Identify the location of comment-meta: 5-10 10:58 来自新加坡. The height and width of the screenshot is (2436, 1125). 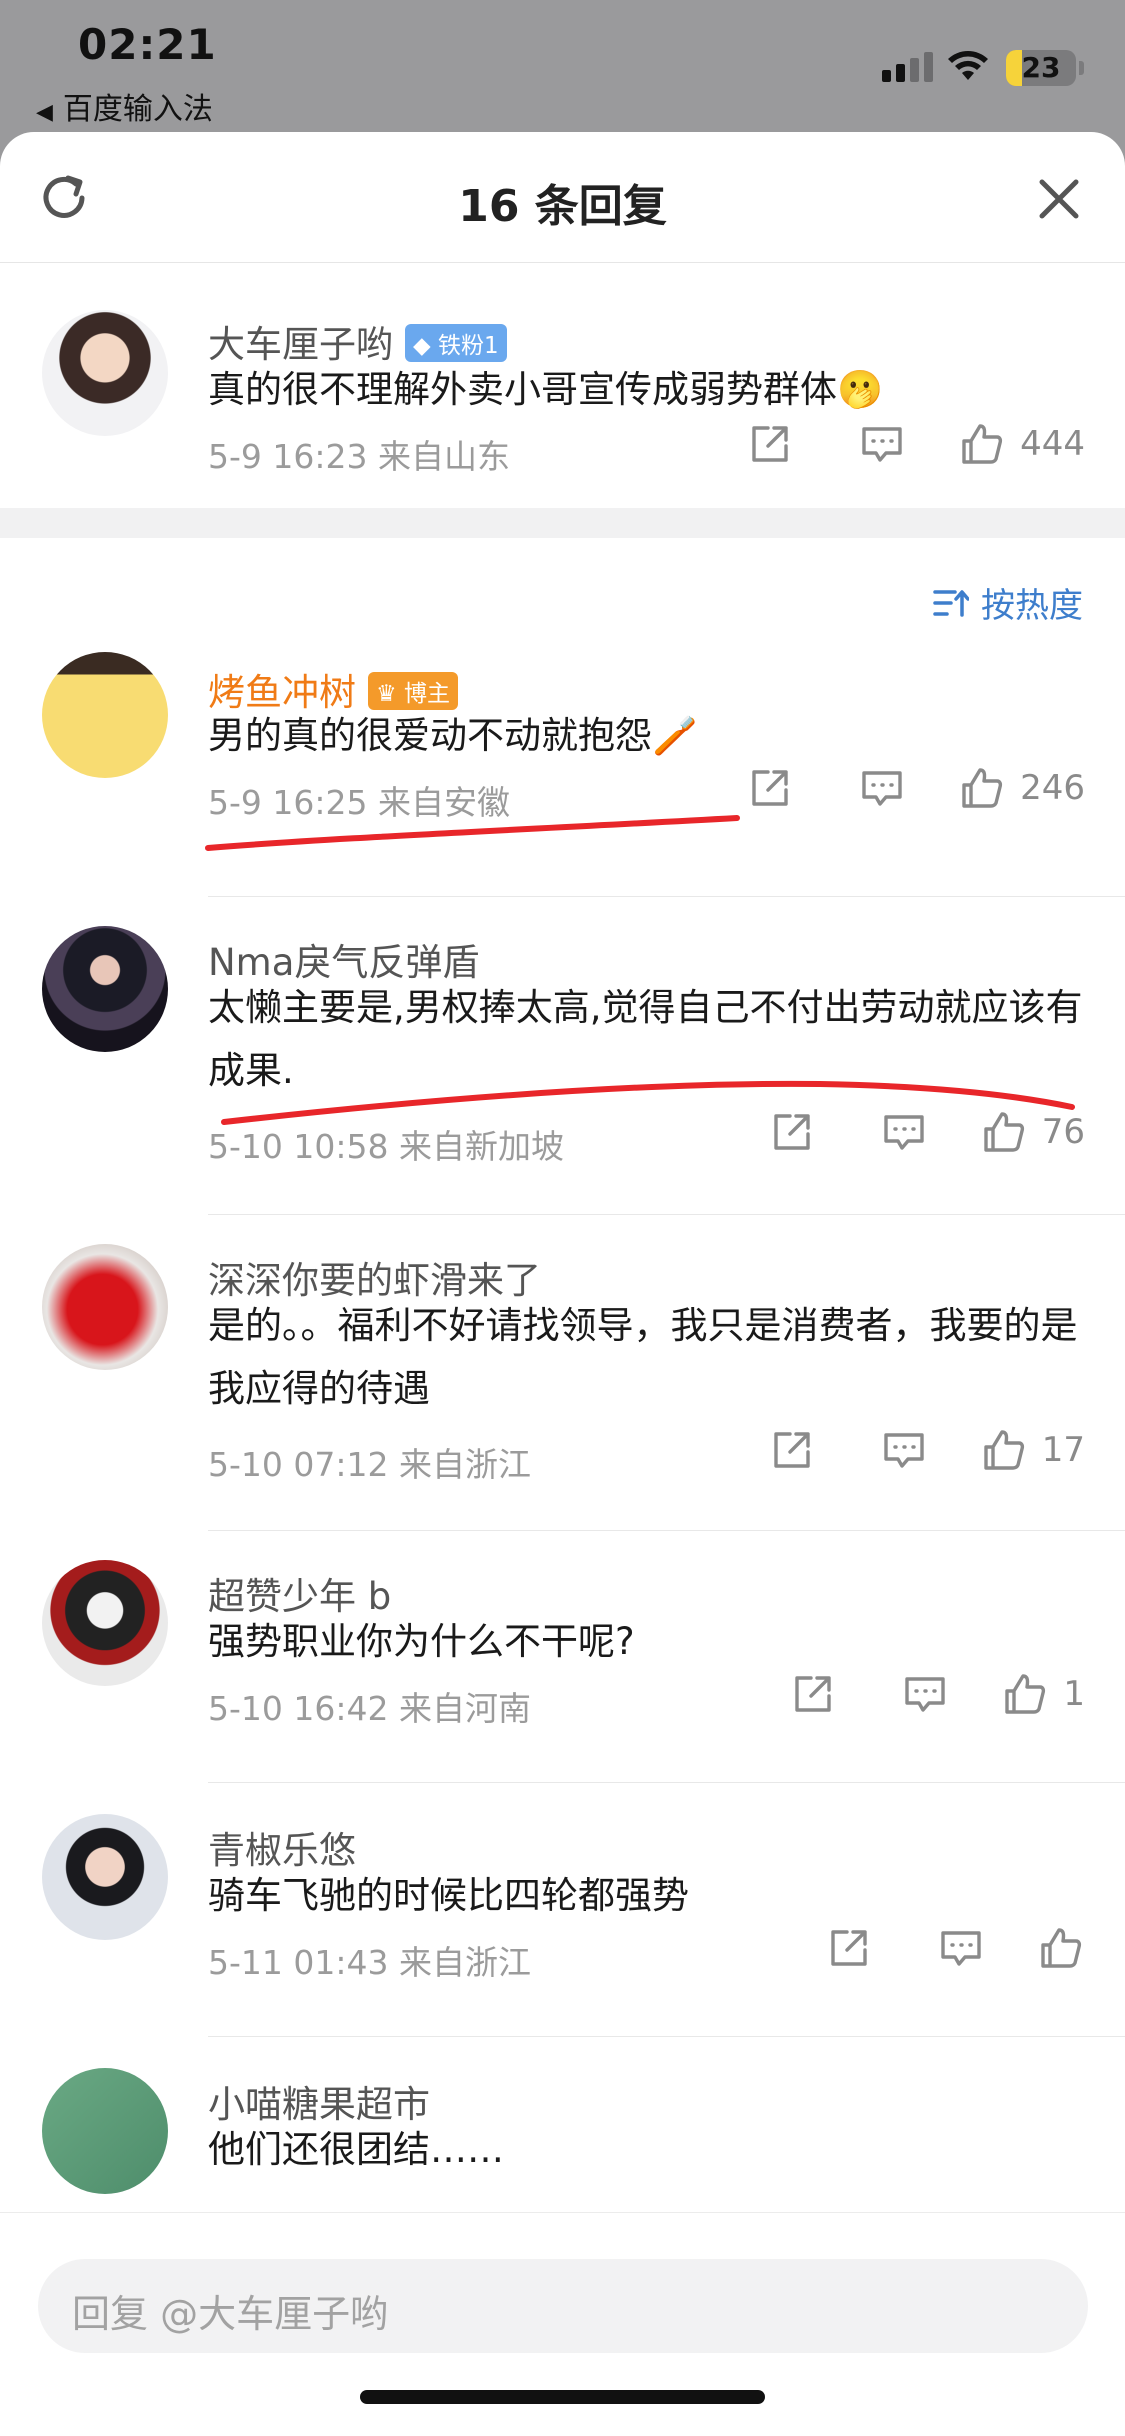
(386, 1146).